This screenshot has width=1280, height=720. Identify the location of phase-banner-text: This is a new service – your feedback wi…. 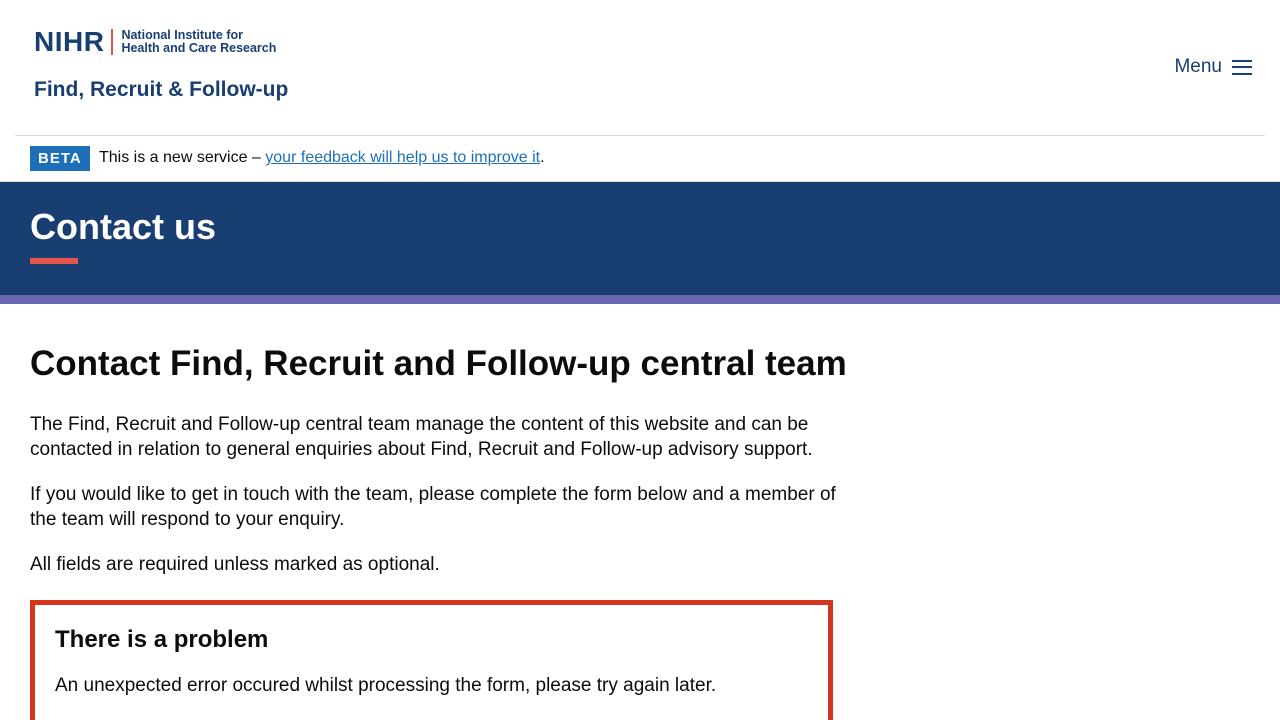
(322, 158).